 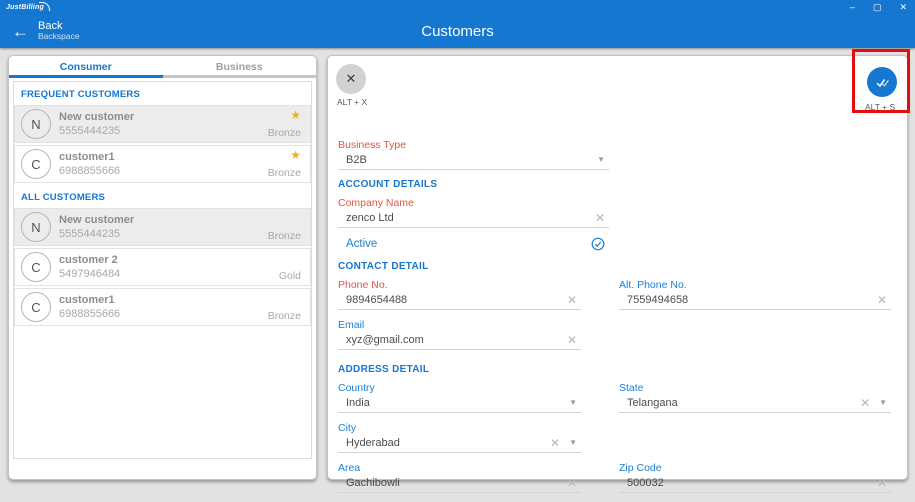 I want to click on business-type-value: B2B, so click(x=467, y=160).